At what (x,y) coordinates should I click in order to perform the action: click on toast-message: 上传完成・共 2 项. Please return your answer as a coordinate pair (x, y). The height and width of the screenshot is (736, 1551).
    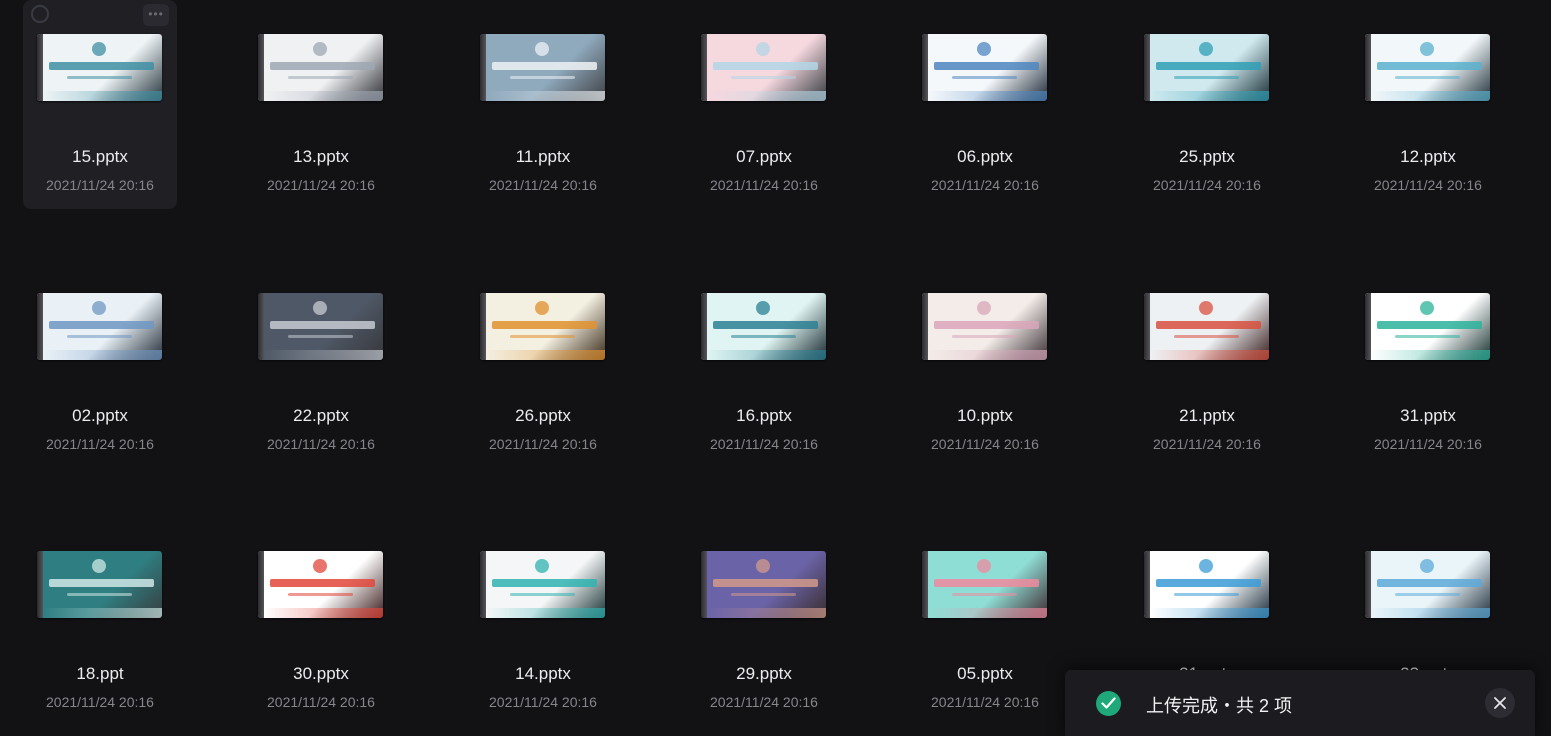
    Looking at the image, I should click on (1219, 706).